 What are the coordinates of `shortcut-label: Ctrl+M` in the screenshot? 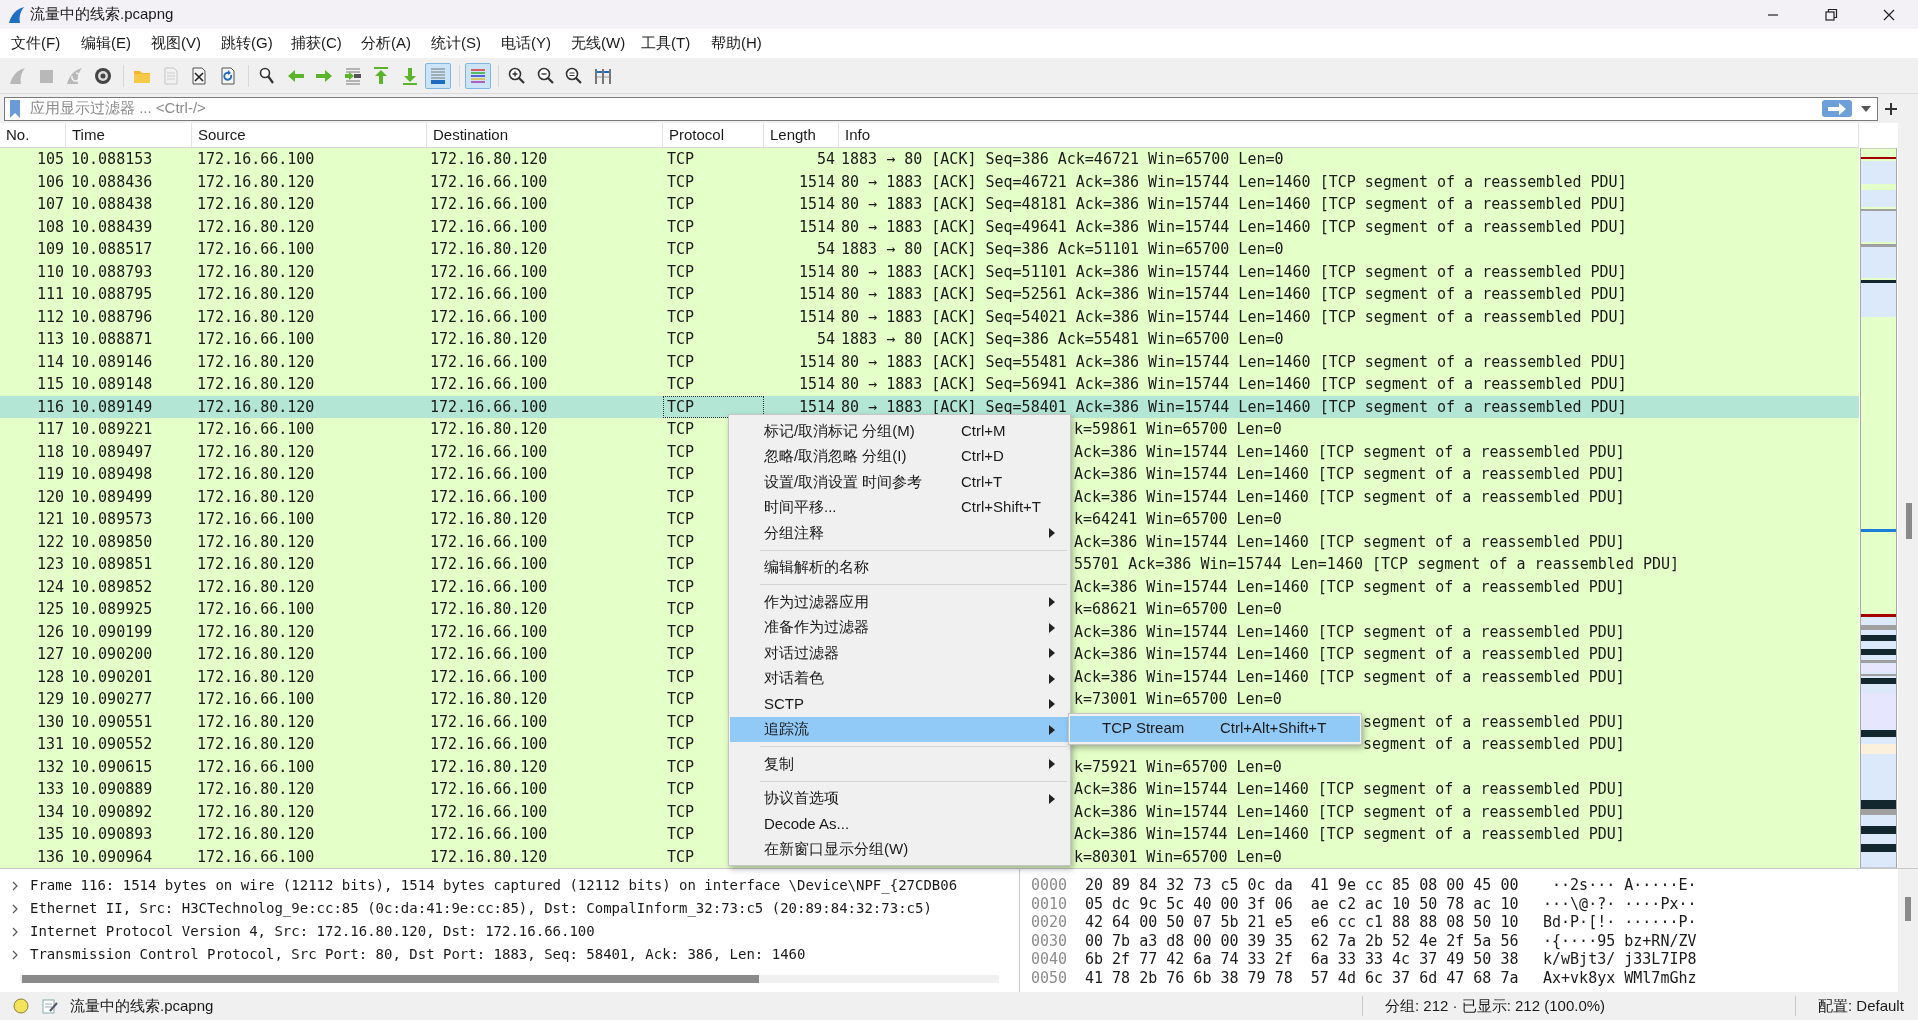 It's located at (983, 430).